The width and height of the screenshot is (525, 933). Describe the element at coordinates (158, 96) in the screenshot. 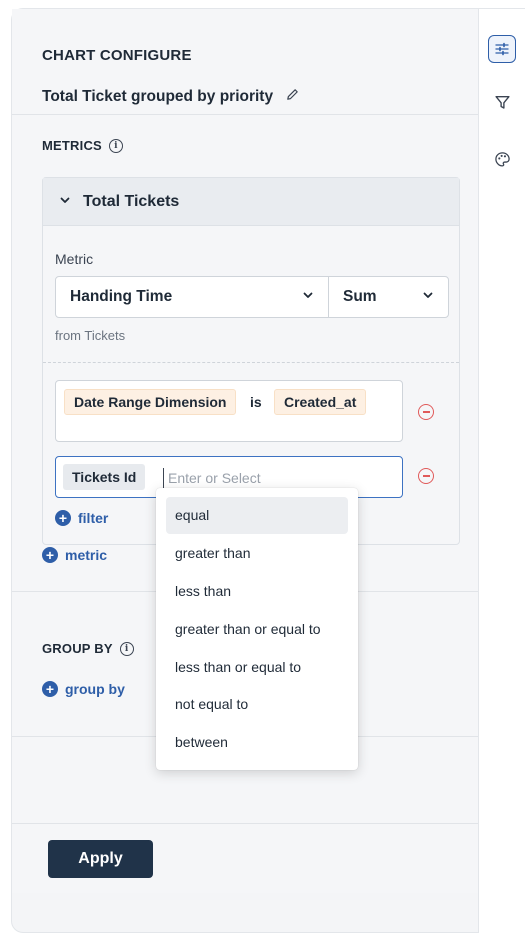

I see `chart-name: Total Ticket grouped by priority` at that location.